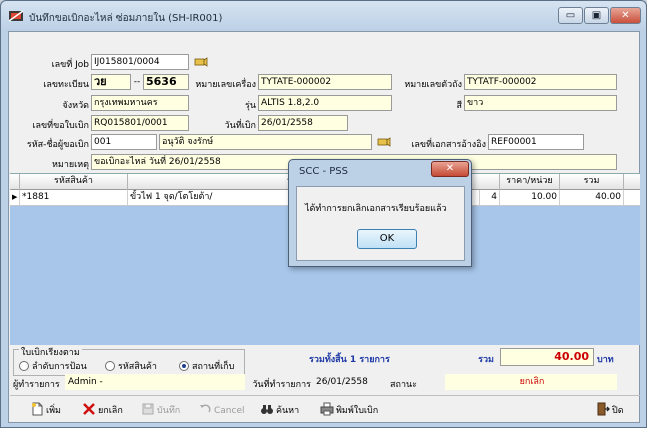 The height and width of the screenshot is (428, 647). Describe the element at coordinates (66, 85) in the screenshot. I see `plate-label: เลขทะเบียน` at that location.